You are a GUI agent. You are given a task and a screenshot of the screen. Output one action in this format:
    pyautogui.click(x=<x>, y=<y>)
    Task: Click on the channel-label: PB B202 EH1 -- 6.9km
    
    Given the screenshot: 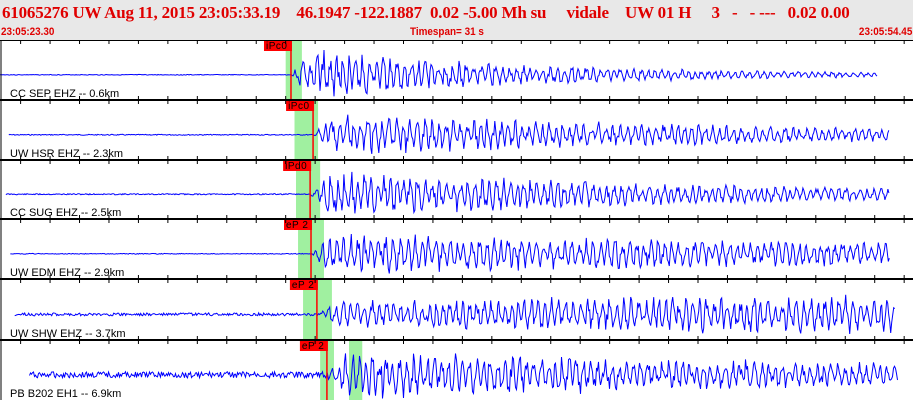 What is the action you would take?
    pyautogui.click(x=65, y=394)
    